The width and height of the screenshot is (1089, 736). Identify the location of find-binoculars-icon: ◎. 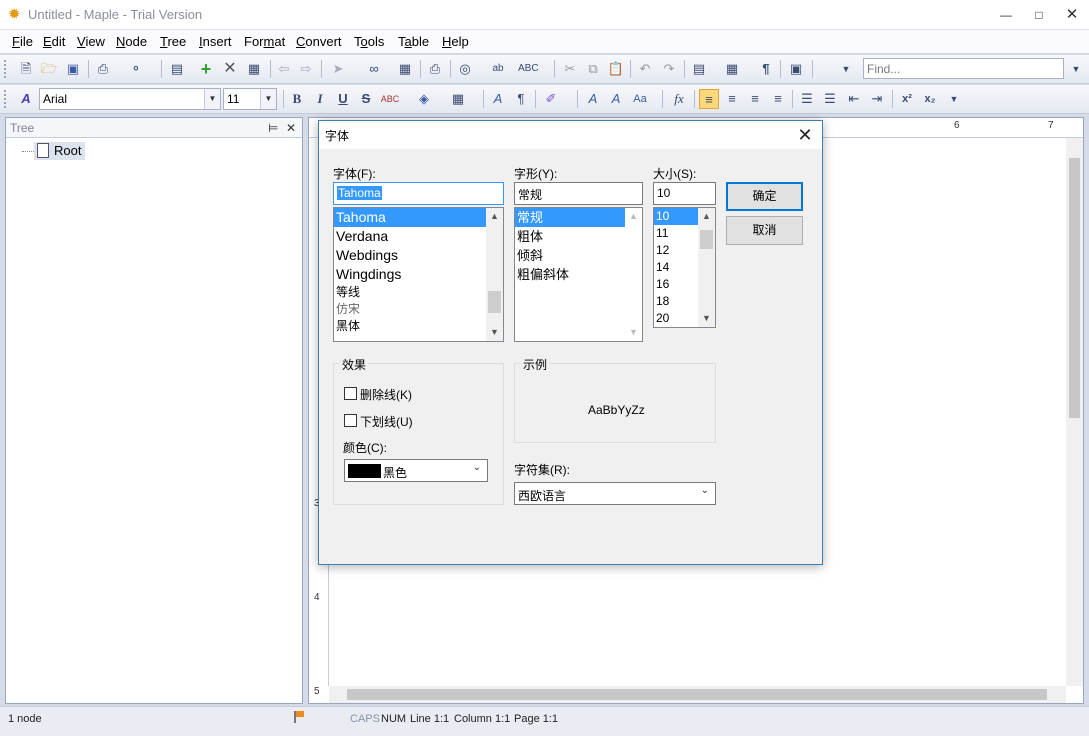
(465, 69).